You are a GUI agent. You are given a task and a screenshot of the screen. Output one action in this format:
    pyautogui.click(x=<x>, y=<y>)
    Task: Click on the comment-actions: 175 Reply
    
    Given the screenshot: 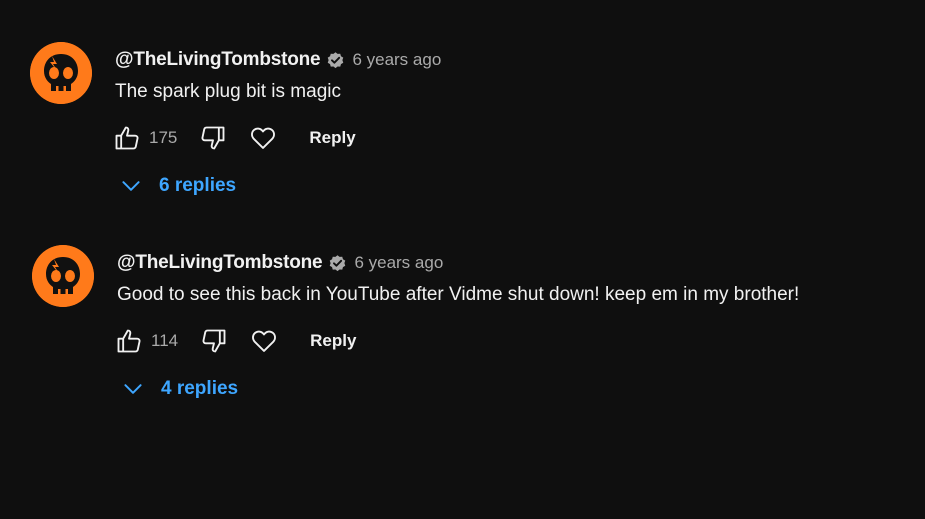 What is the action you would take?
    pyautogui.click(x=233, y=138)
    